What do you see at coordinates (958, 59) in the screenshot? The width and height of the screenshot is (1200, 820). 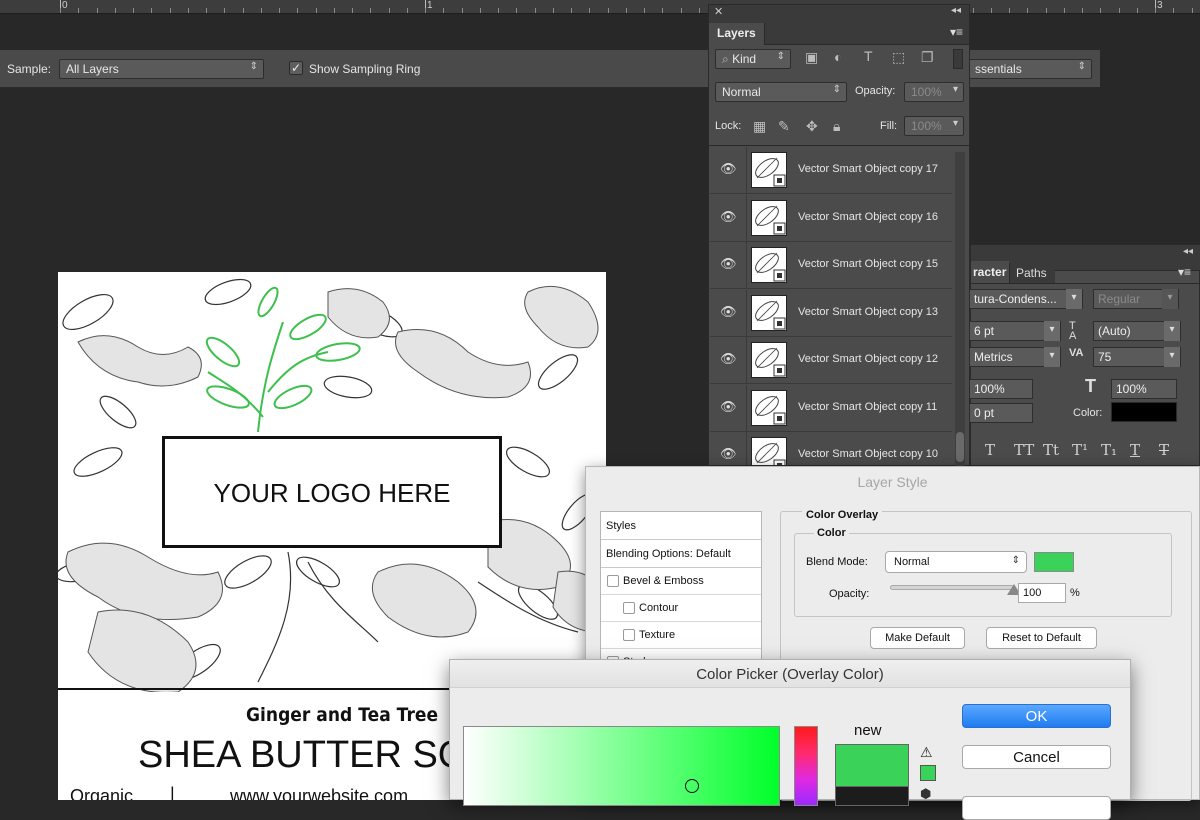 I see `filter-toggle-switch` at bounding box center [958, 59].